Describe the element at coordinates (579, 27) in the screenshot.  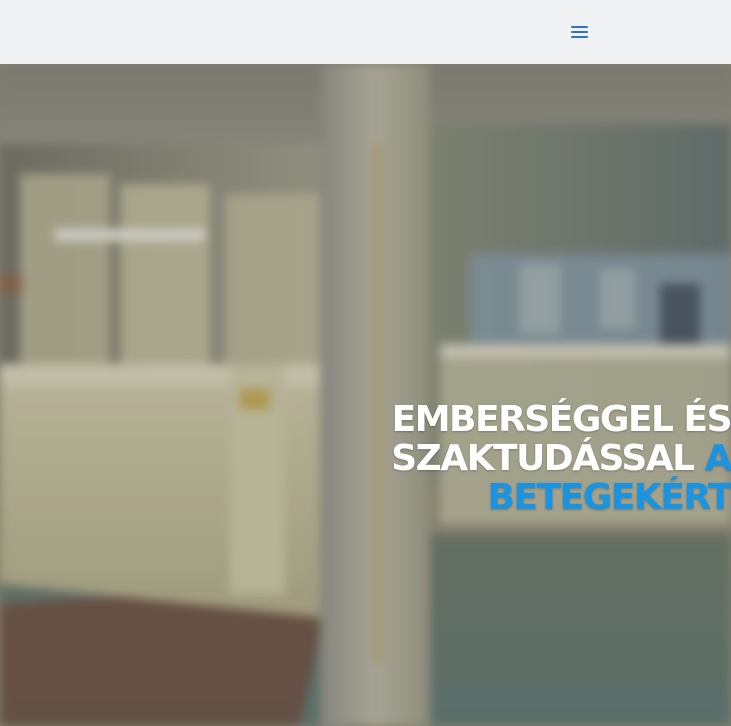
I see `menu-line-top` at that location.